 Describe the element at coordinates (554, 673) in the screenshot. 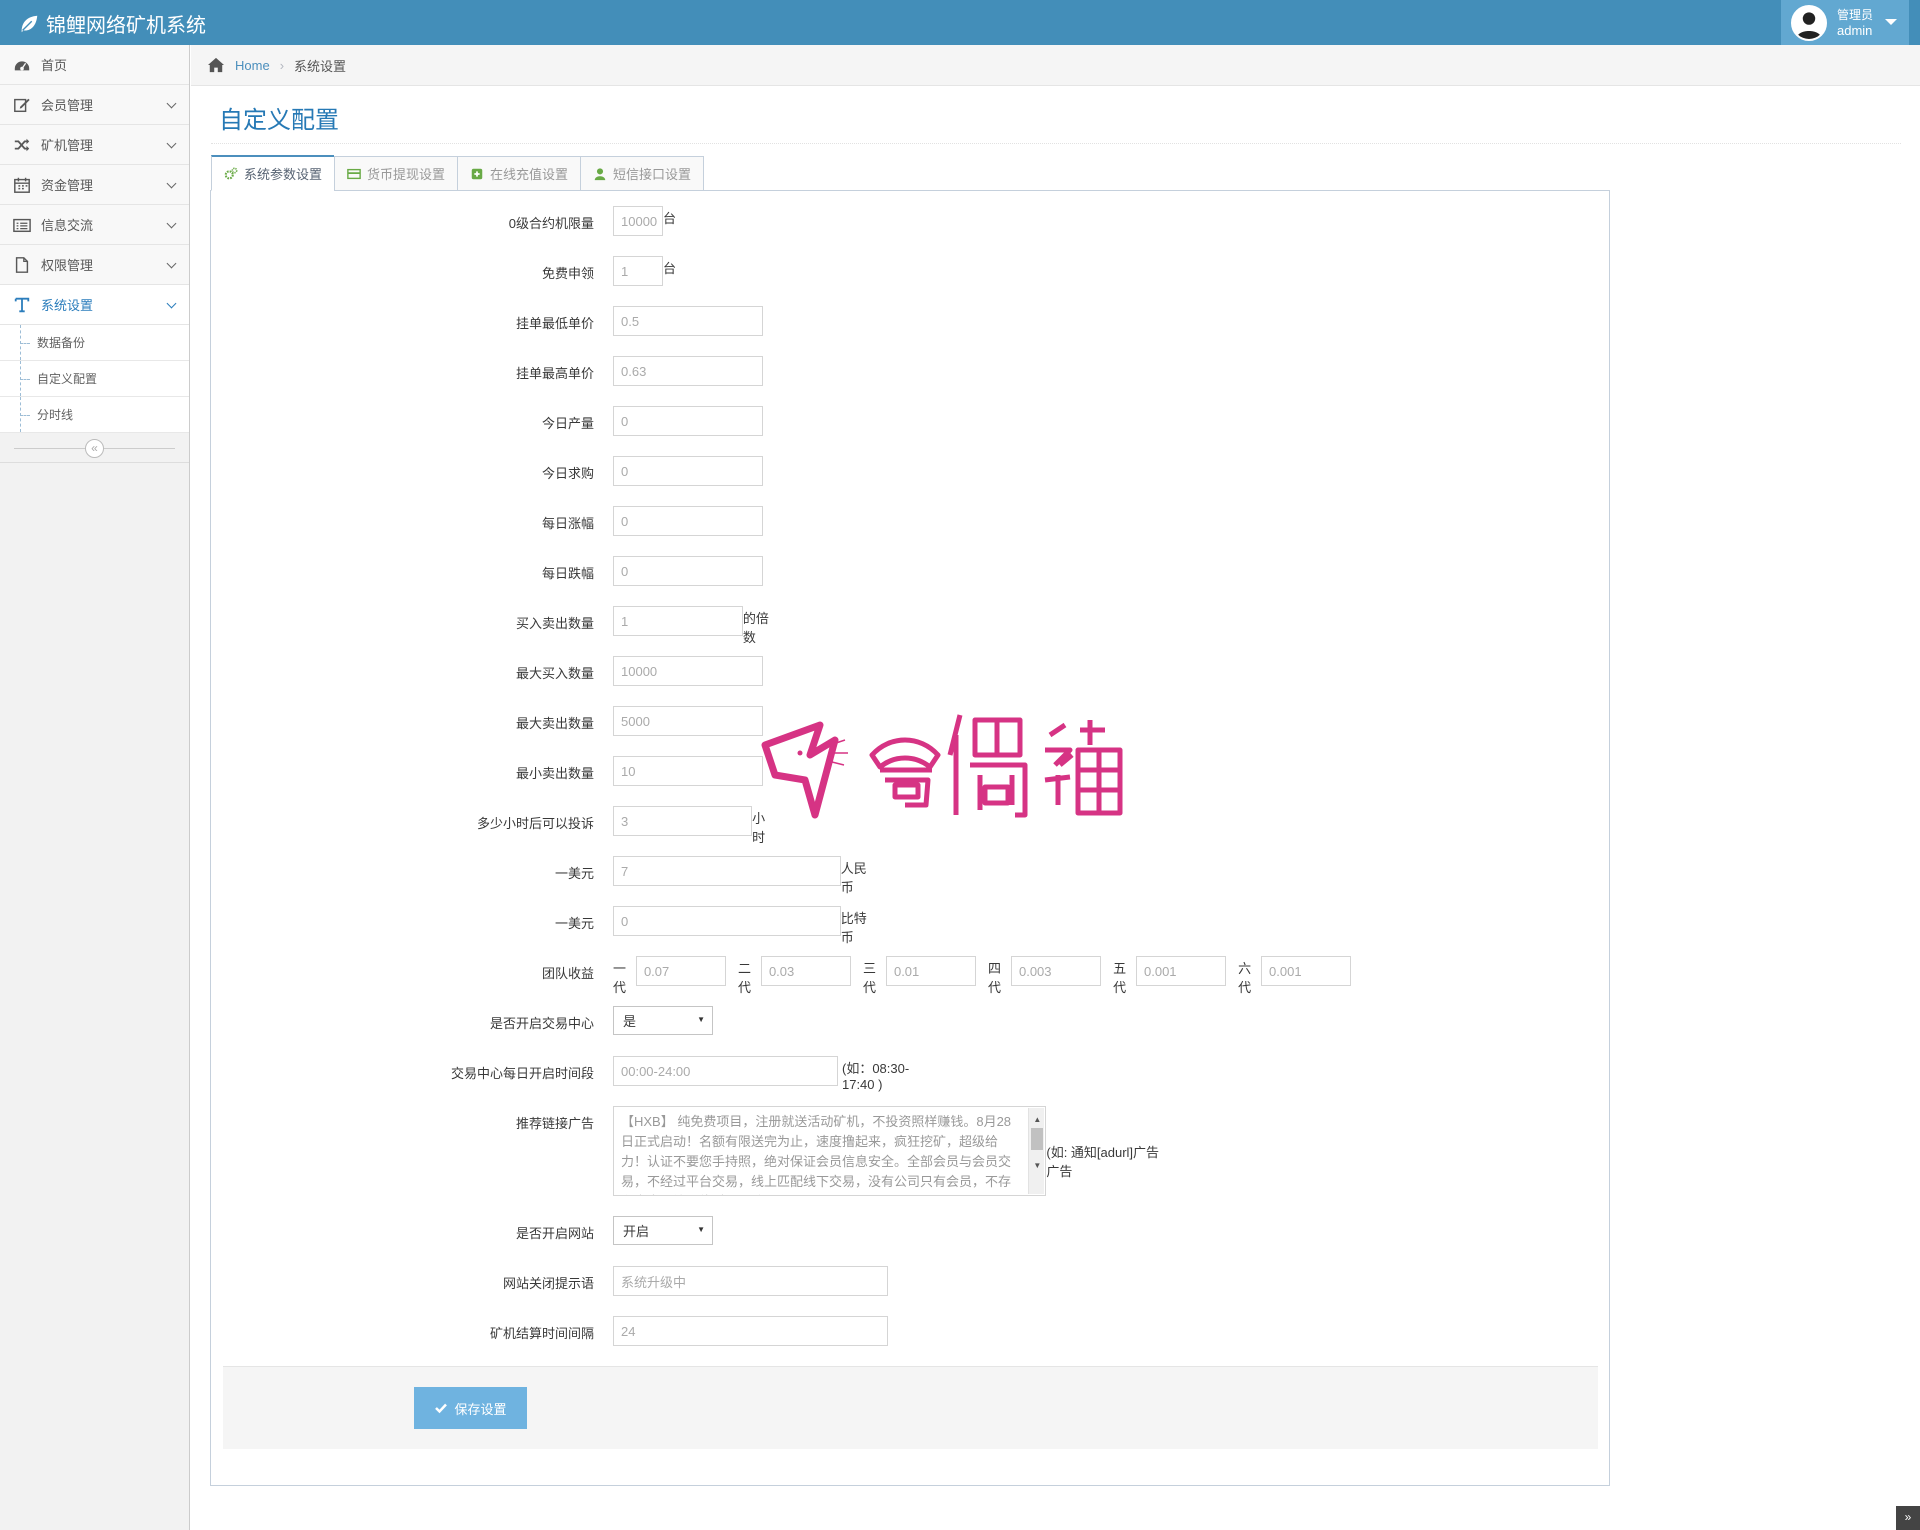

I see `field-label: 最大买入数量` at that location.